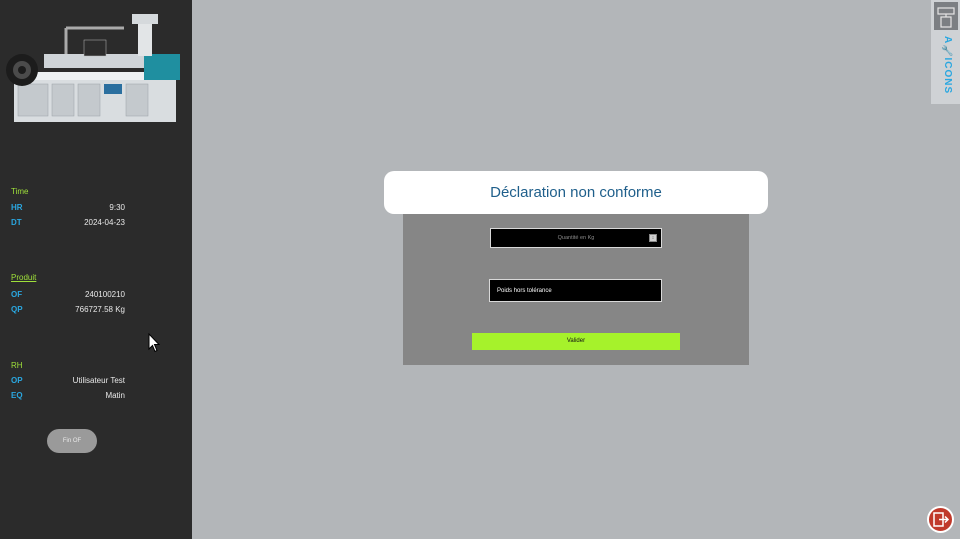 Image resolution: width=960 pixels, height=539 pixels. What do you see at coordinates (93, 68) in the screenshot?
I see `extrusion-machine-image` at bounding box center [93, 68].